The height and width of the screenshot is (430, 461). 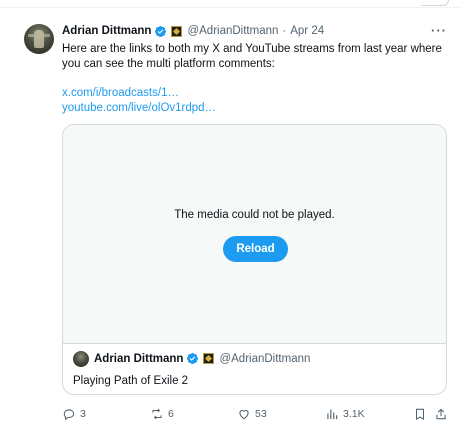 What do you see at coordinates (106, 31) in the screenshot?
I see `author-name: Adrian Dittmann` at bounding box center [106, 31].